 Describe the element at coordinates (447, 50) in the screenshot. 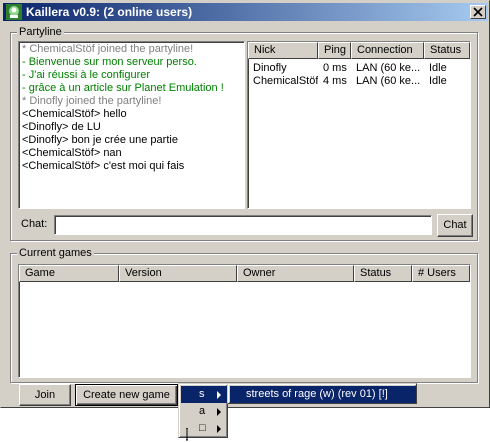

I see `users-column-status: Status` at that location.